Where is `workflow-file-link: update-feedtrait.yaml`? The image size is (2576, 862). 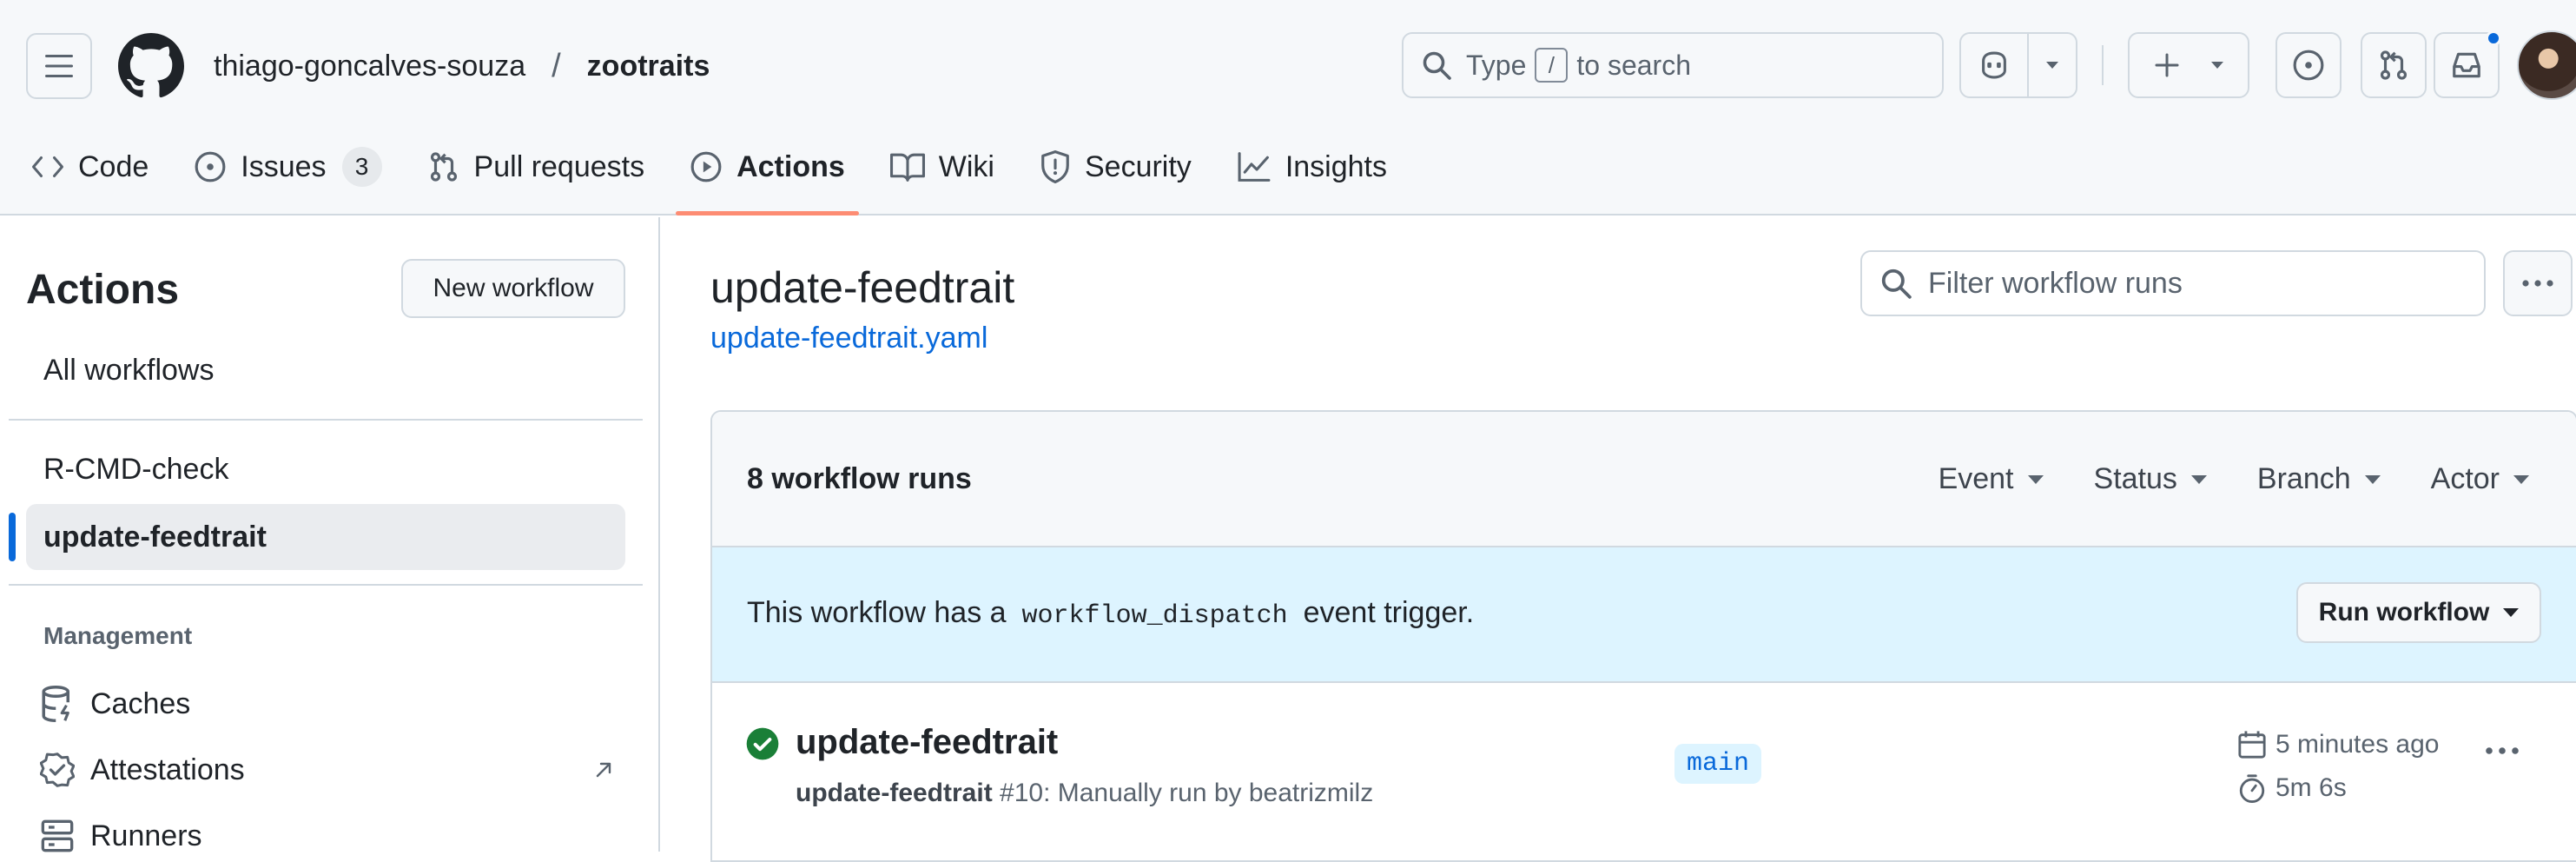
workflow-file-link: update-feedtrait.yaml is located at coordinates (848, 338).